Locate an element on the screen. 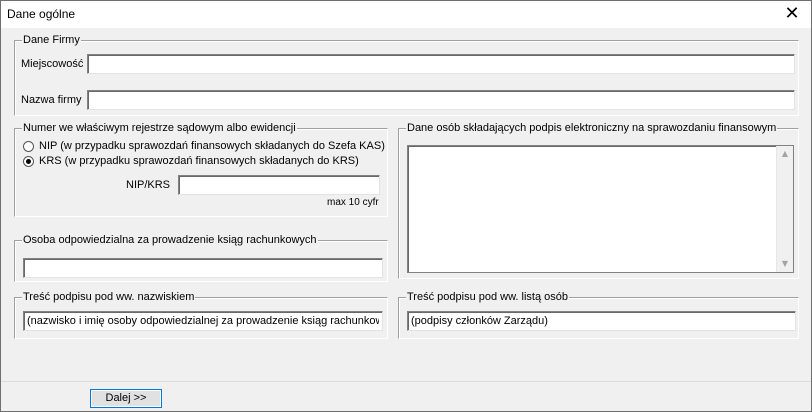 The height and width of the screenshot is (412, 812). title-bar: Dane ogólne ✕ is located at coordinates (406, 14).